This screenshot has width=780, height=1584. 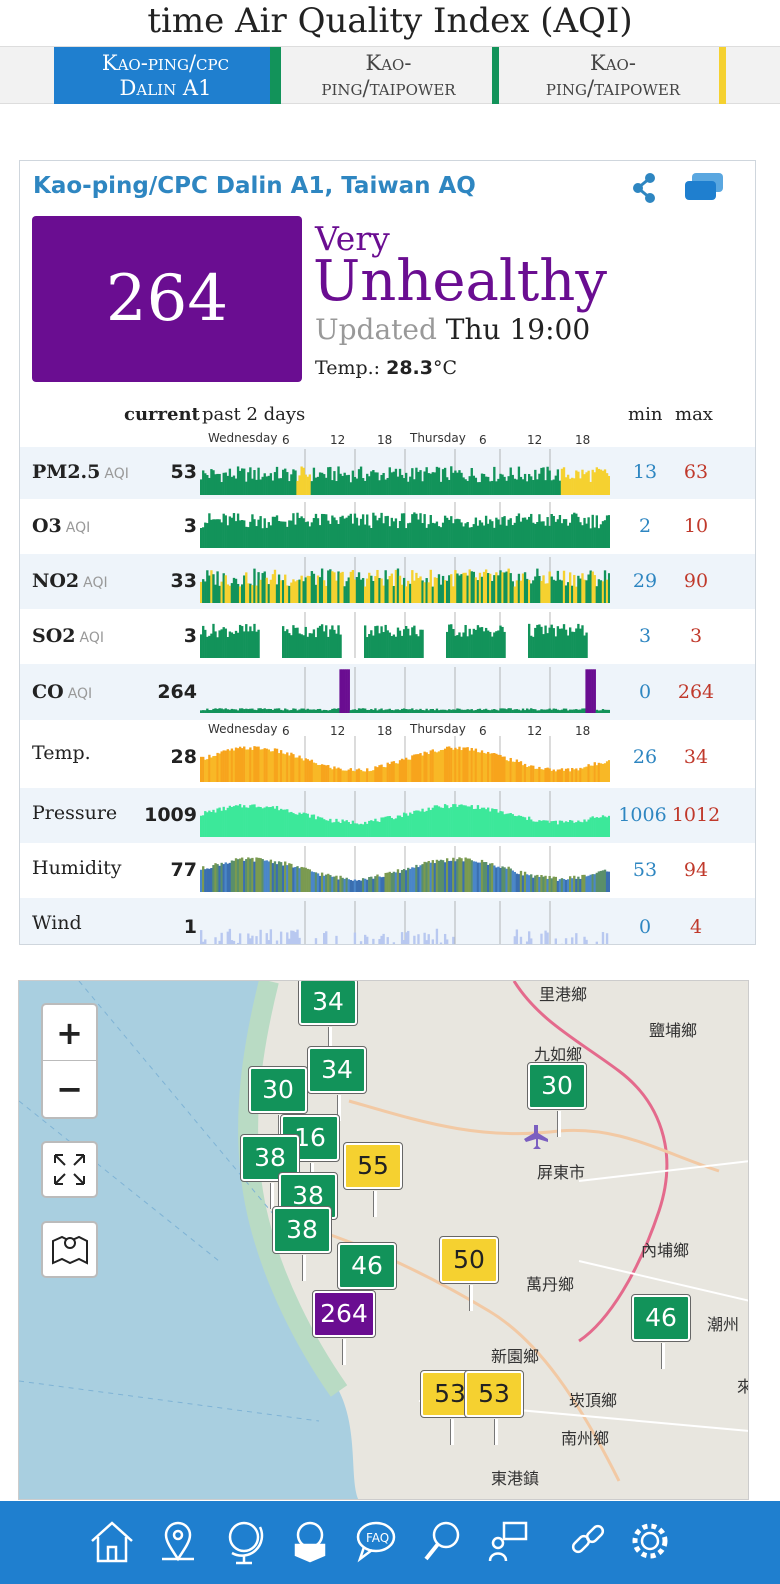 I want to click on tab-kao-ping-cpc-dalin: Kao-ping/cpc Dalin A1, so click(x=165, y=75).